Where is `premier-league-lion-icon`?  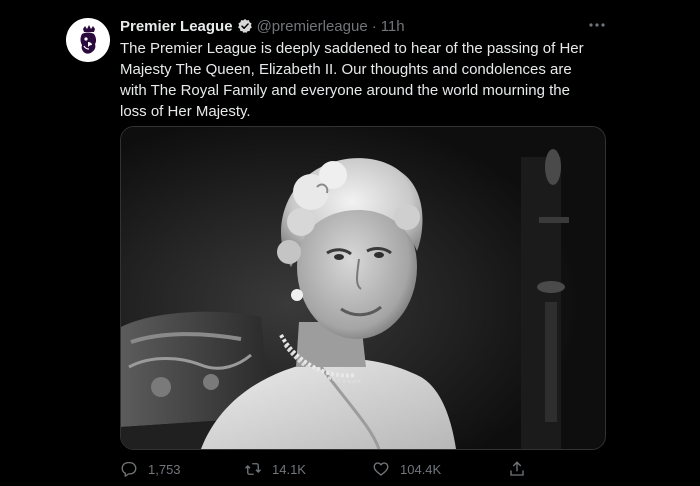
premier-league-lion-icon is located at coordinates (88, 40).